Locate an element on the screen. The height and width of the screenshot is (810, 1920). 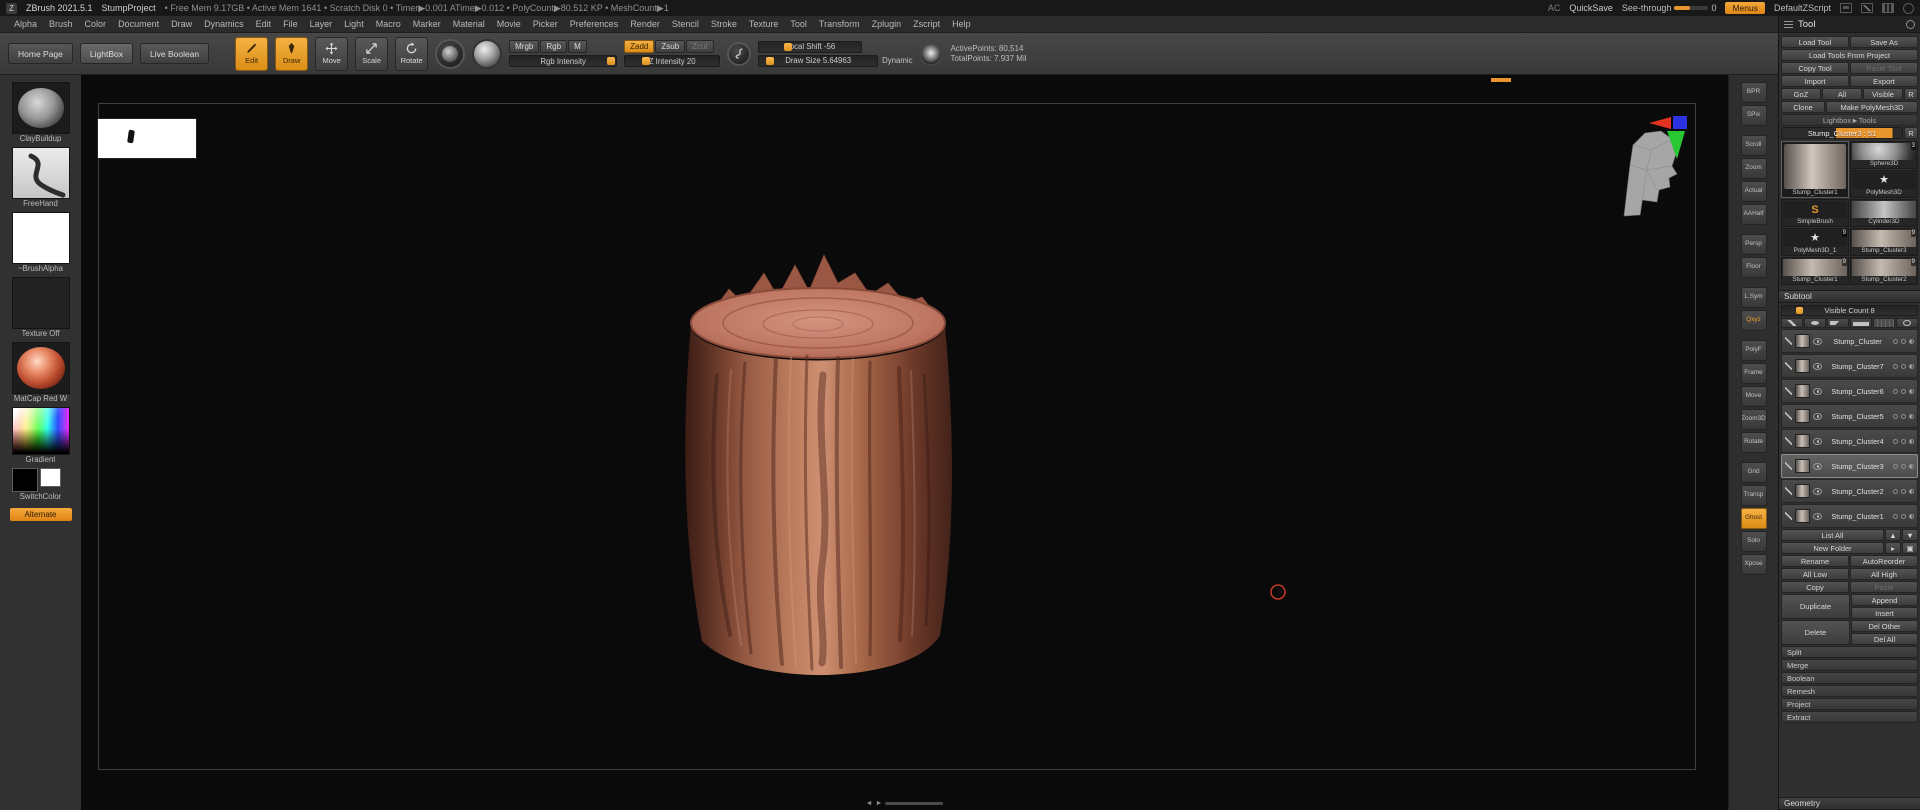
move-down-icon: ▼ is located at coordinates (1910, 535).